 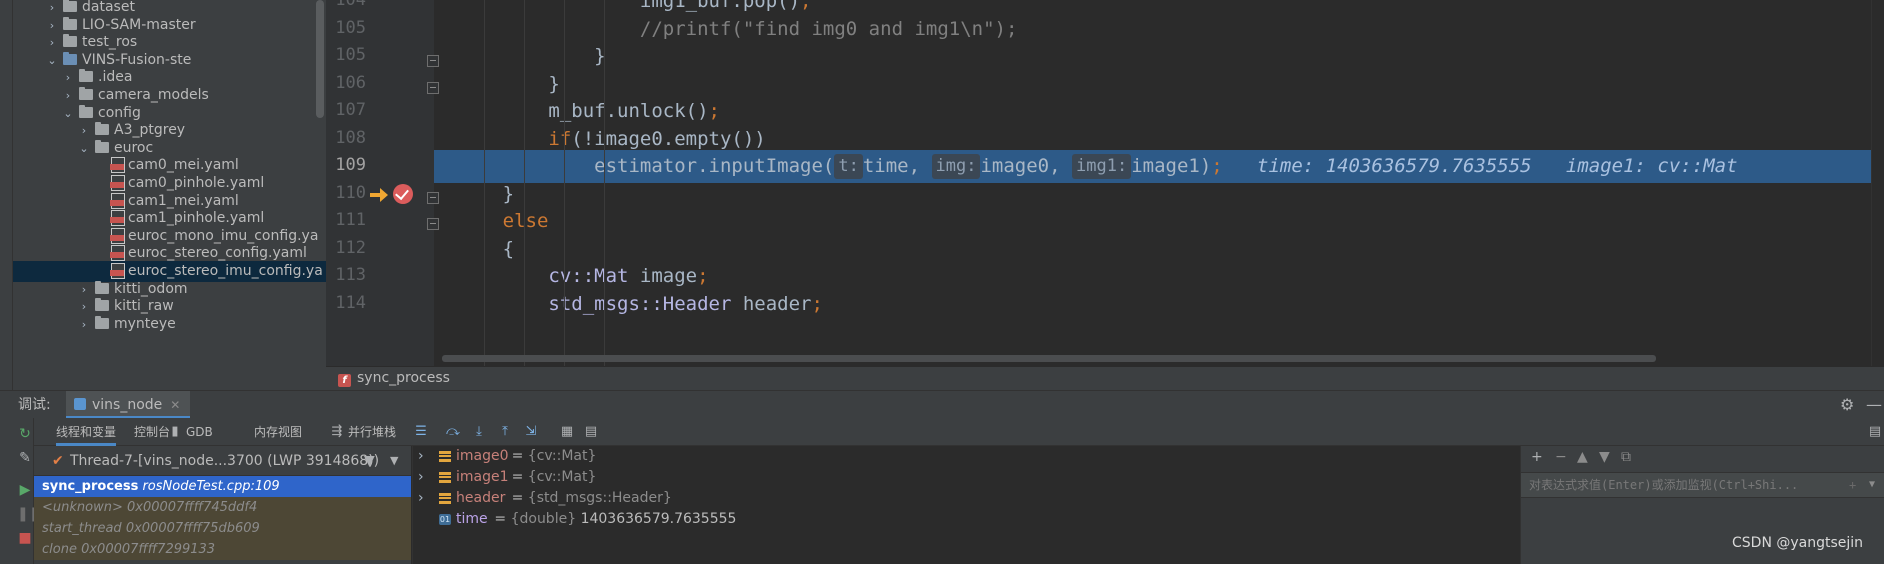 What do you see at coordinates (421, 432) in the screenshot?
I see `menu-icon: ☰` at bounding box center [421, 432].